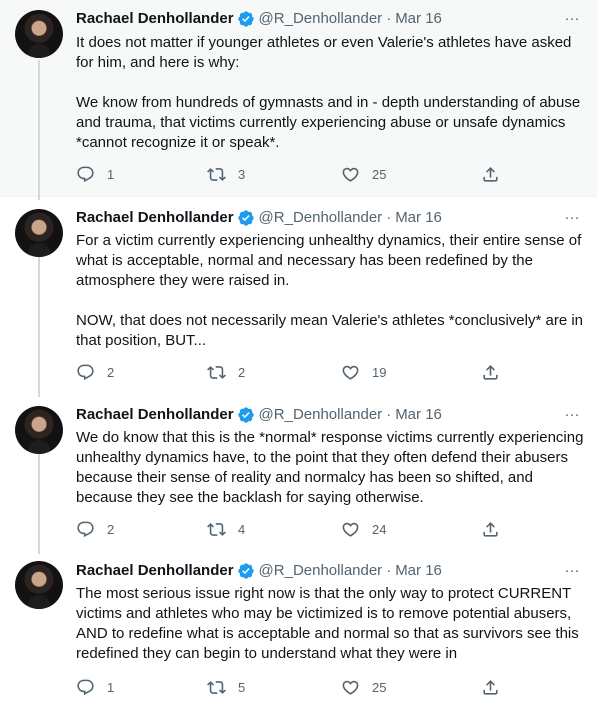 This screenshot has width=597, height=714. I want to click on like-button: 24, so click(363, 529).